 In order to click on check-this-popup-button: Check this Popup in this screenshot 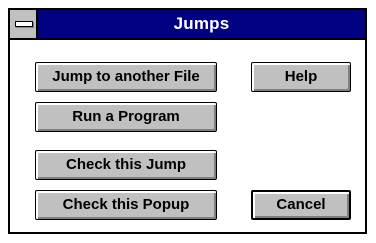, I will do `click(126, 205)`.